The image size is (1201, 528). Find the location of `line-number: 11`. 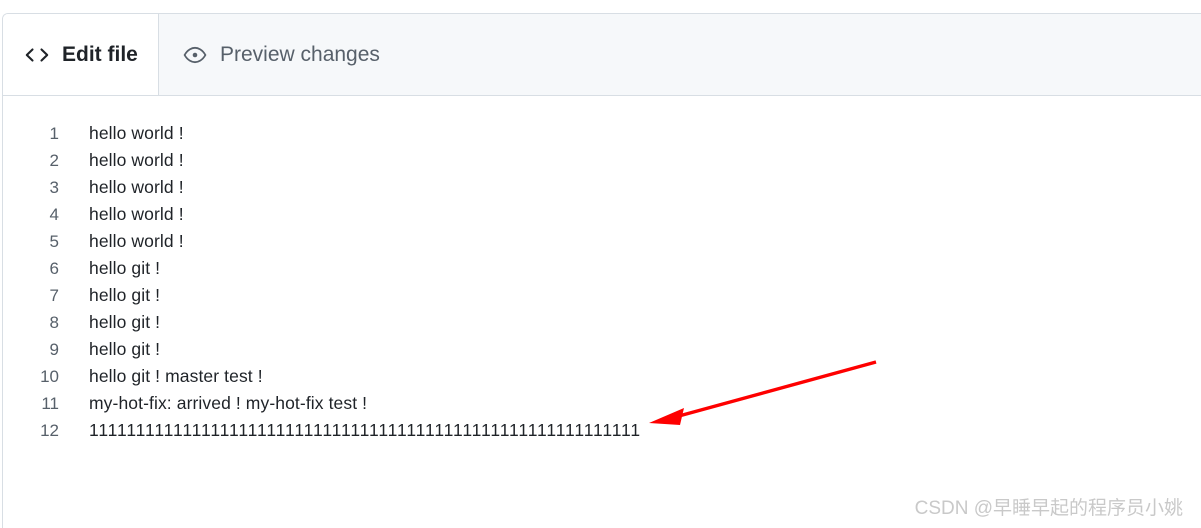

line-number: 11 is located at coordinates (50, 403).